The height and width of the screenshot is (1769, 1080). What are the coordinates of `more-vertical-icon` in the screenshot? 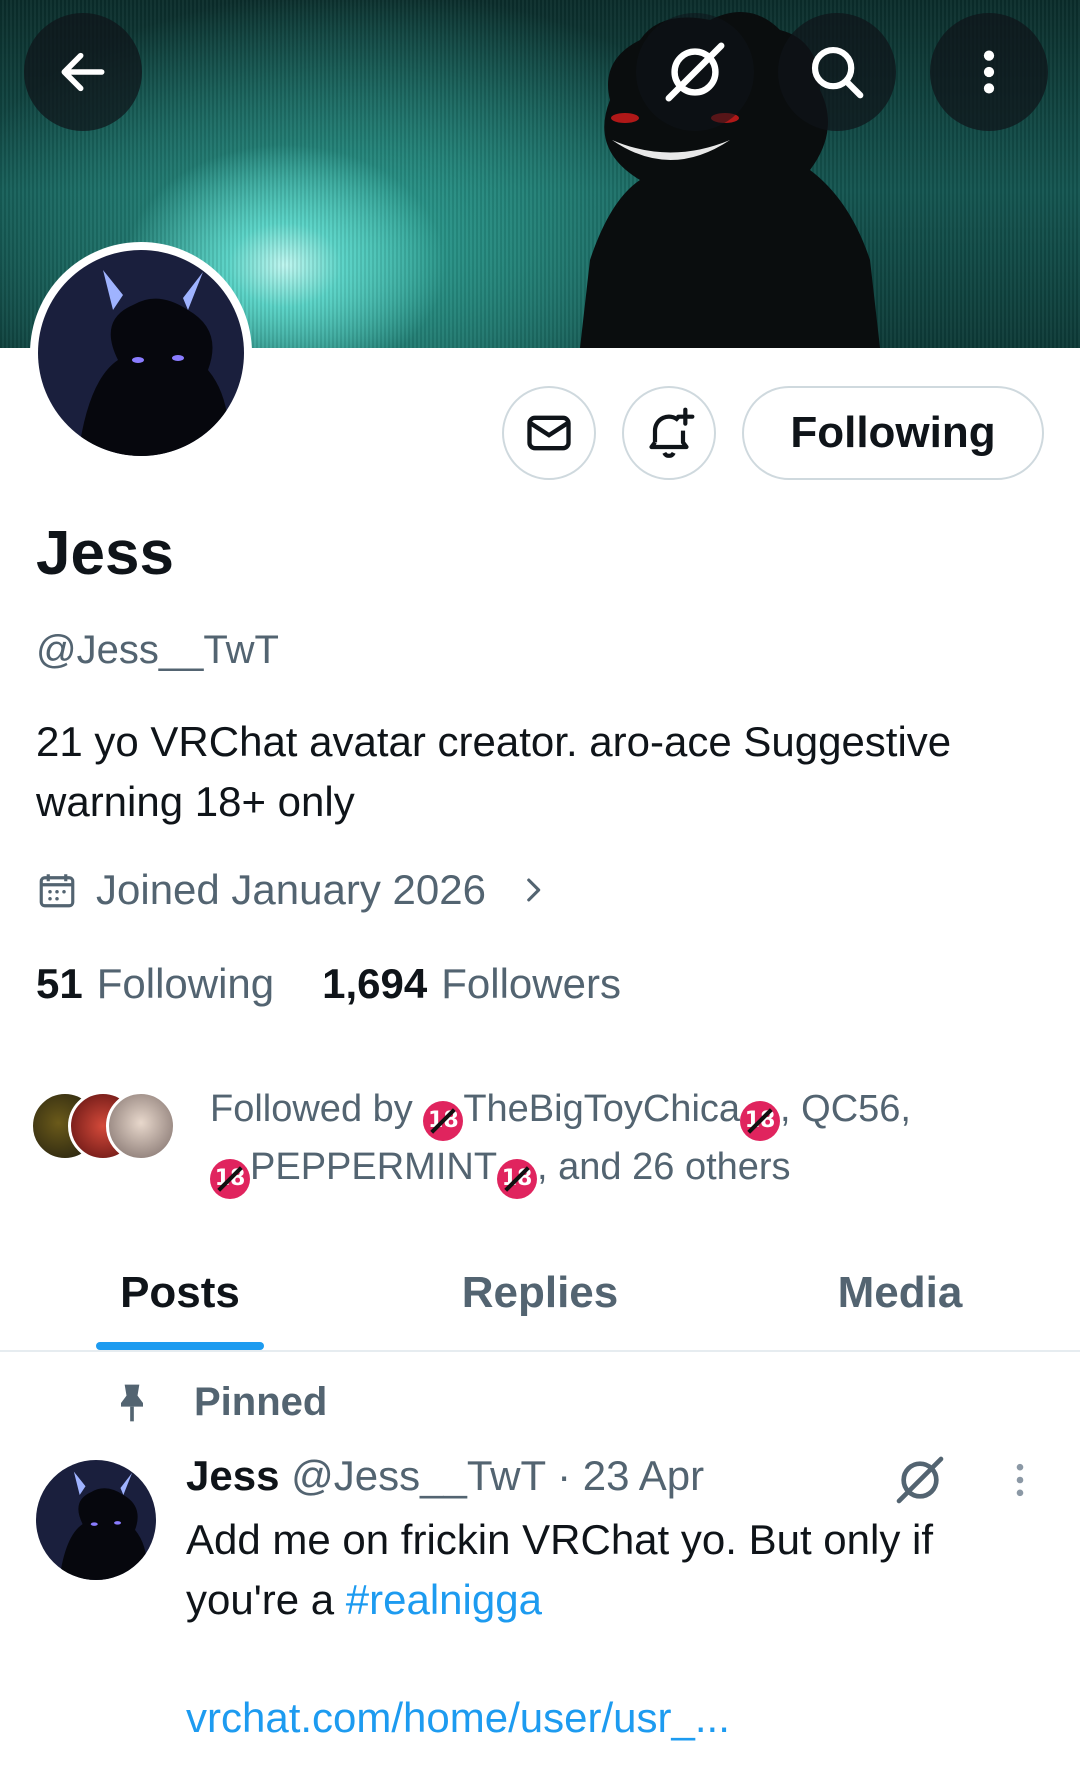 It's located at (989, 72).